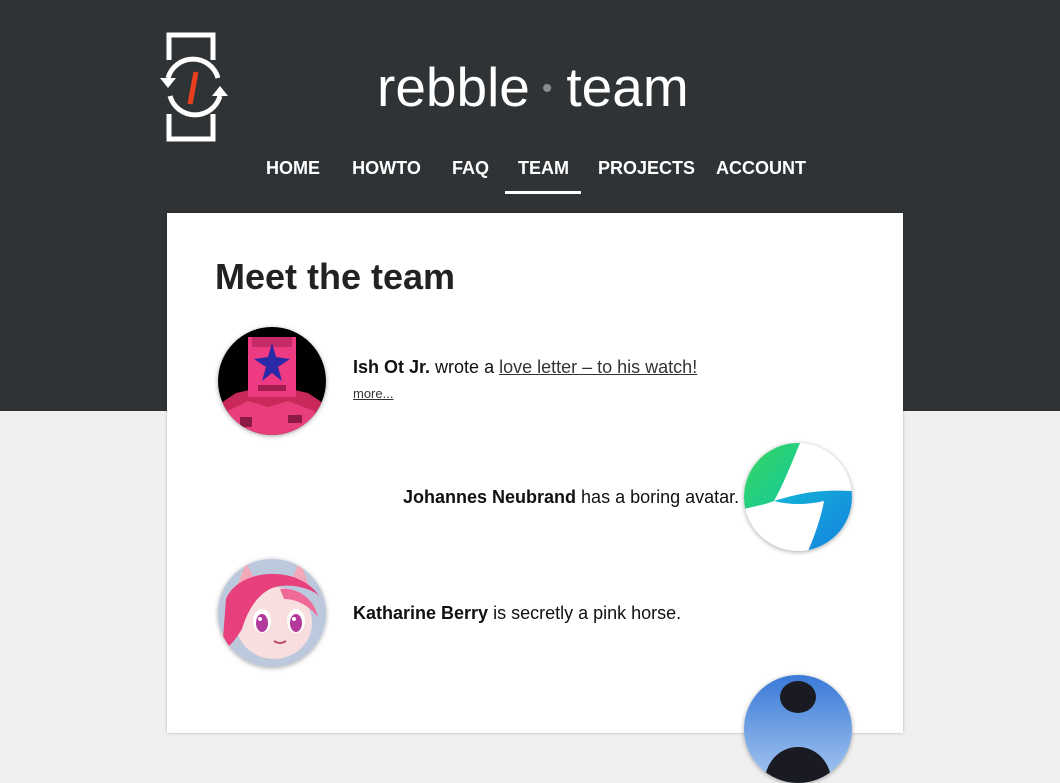  Describe the element at coordinates (646, 168) in the screenshot. I see `nav-projects: PROJECTS` at that location.